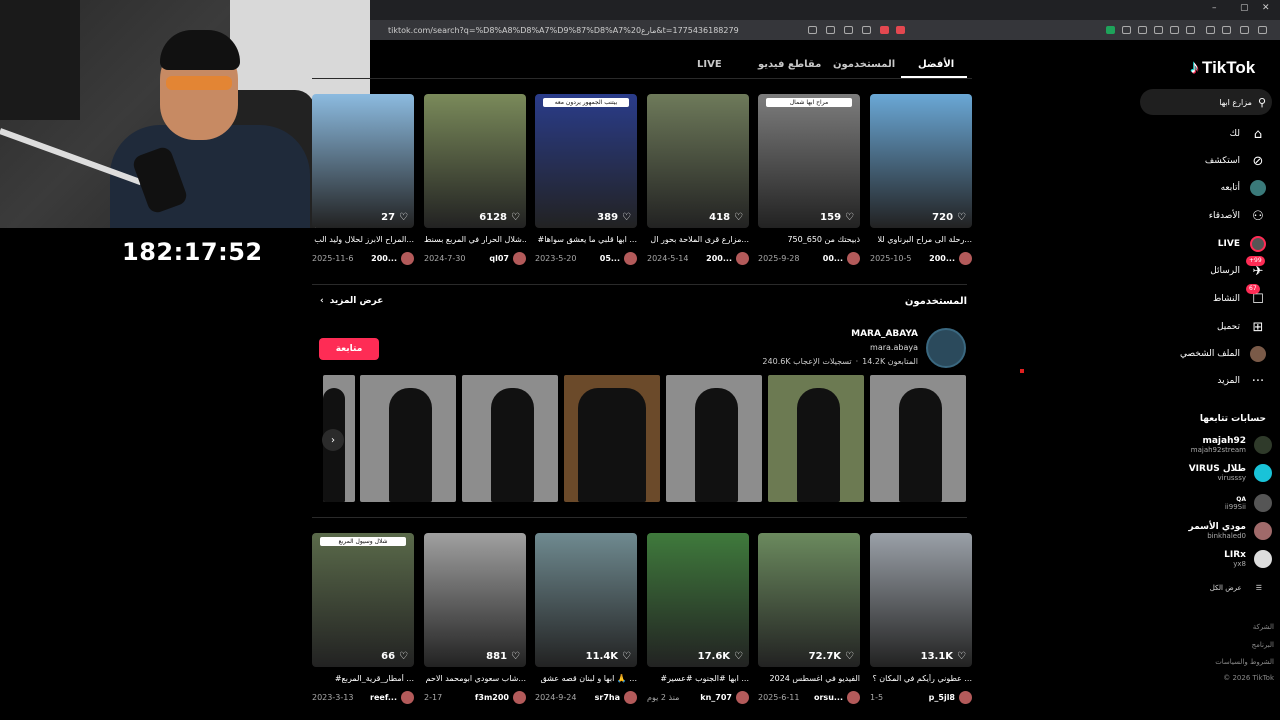 This screenshot has width=1280, height=720. Describe the element at coordinates (809, 600) in the screenshot. I see `video-card: 72.7K ♡` at that location.